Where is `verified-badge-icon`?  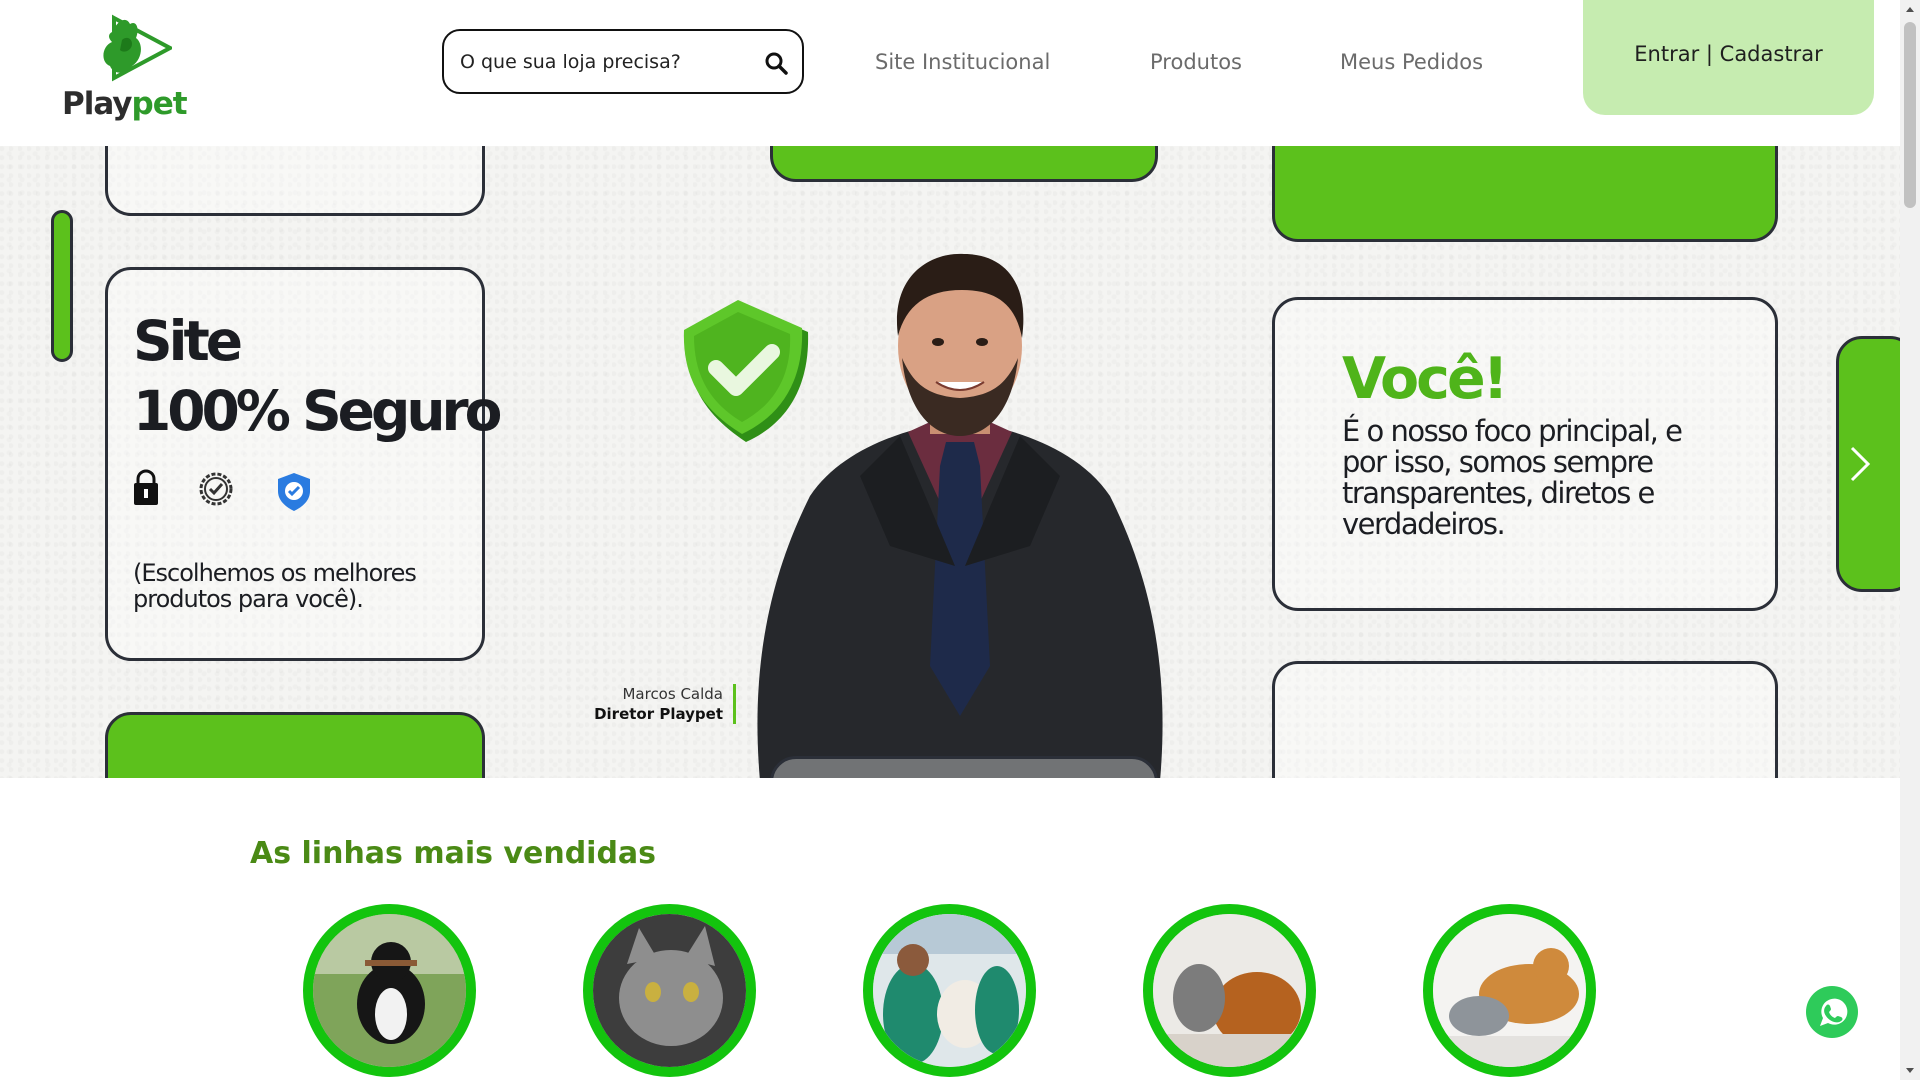
verified-badge-icon is located at coordinates (216, 489).